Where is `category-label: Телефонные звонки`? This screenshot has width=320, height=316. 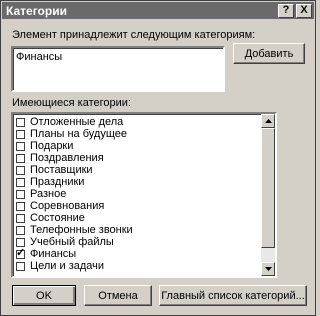
category-label: Телефонные звонки is located at coordinates (81, 230).